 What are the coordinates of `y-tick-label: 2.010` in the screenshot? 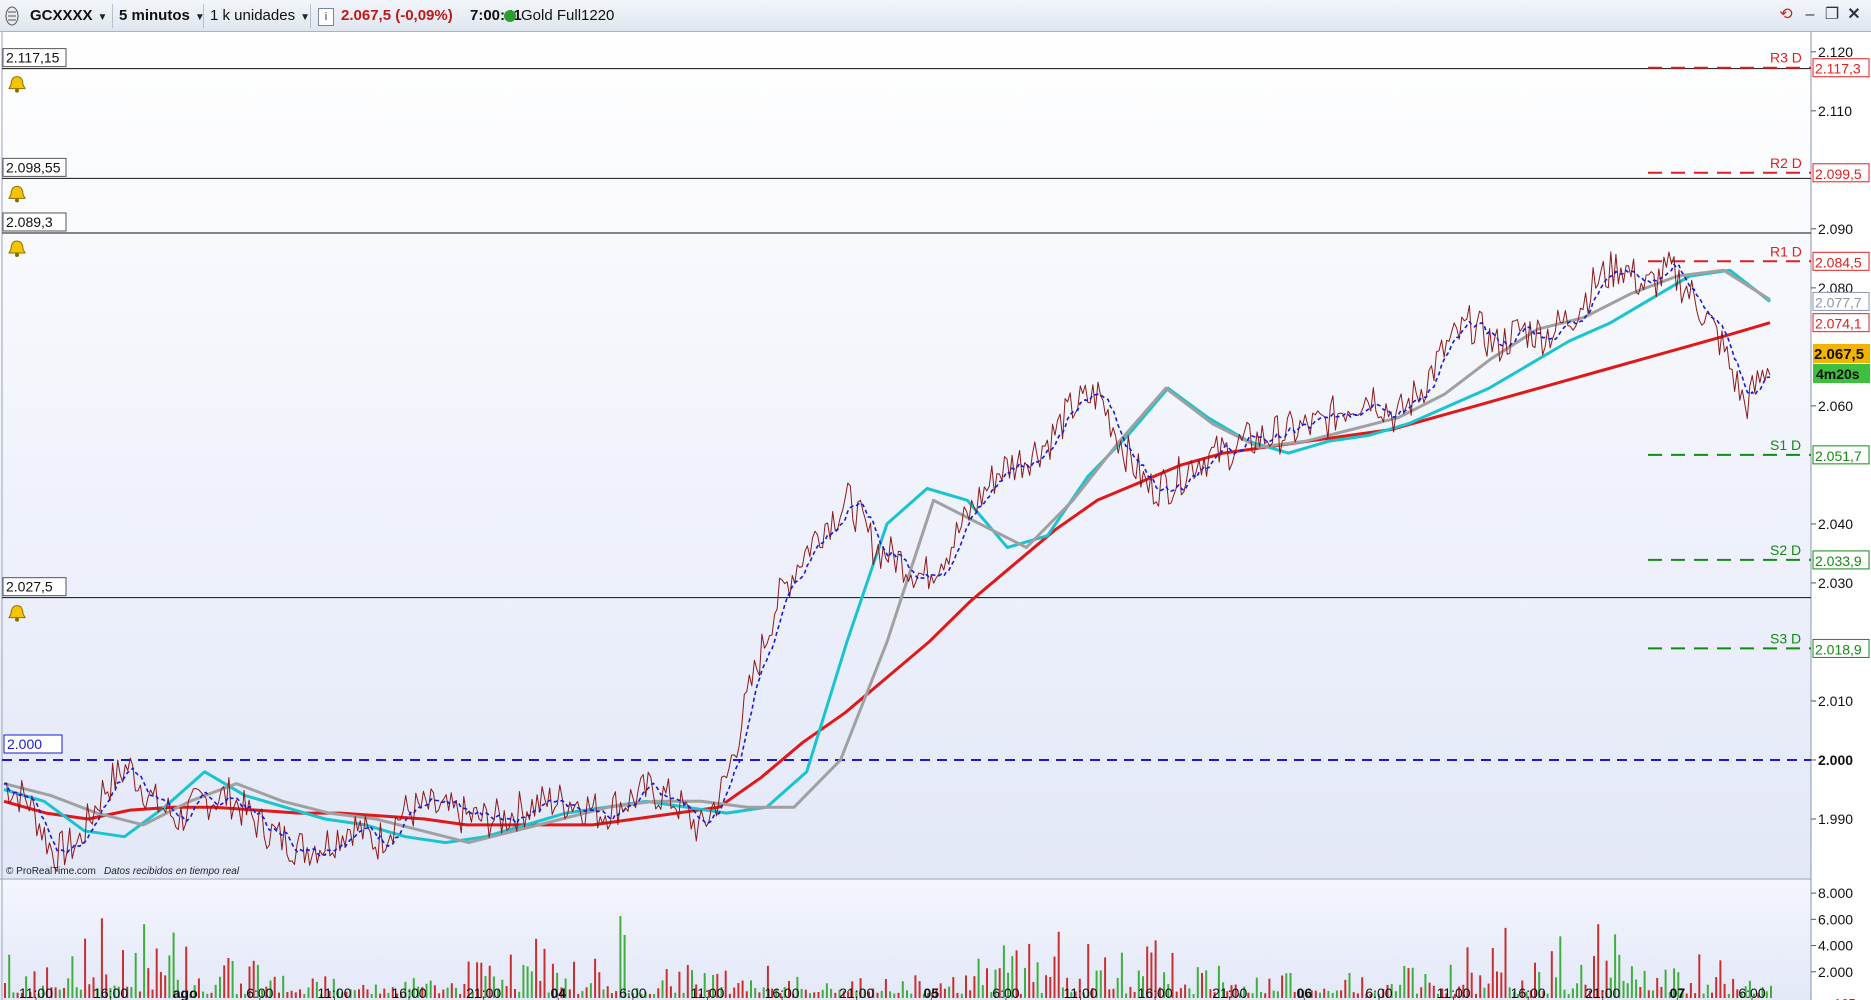 It's located at (1835, 701).